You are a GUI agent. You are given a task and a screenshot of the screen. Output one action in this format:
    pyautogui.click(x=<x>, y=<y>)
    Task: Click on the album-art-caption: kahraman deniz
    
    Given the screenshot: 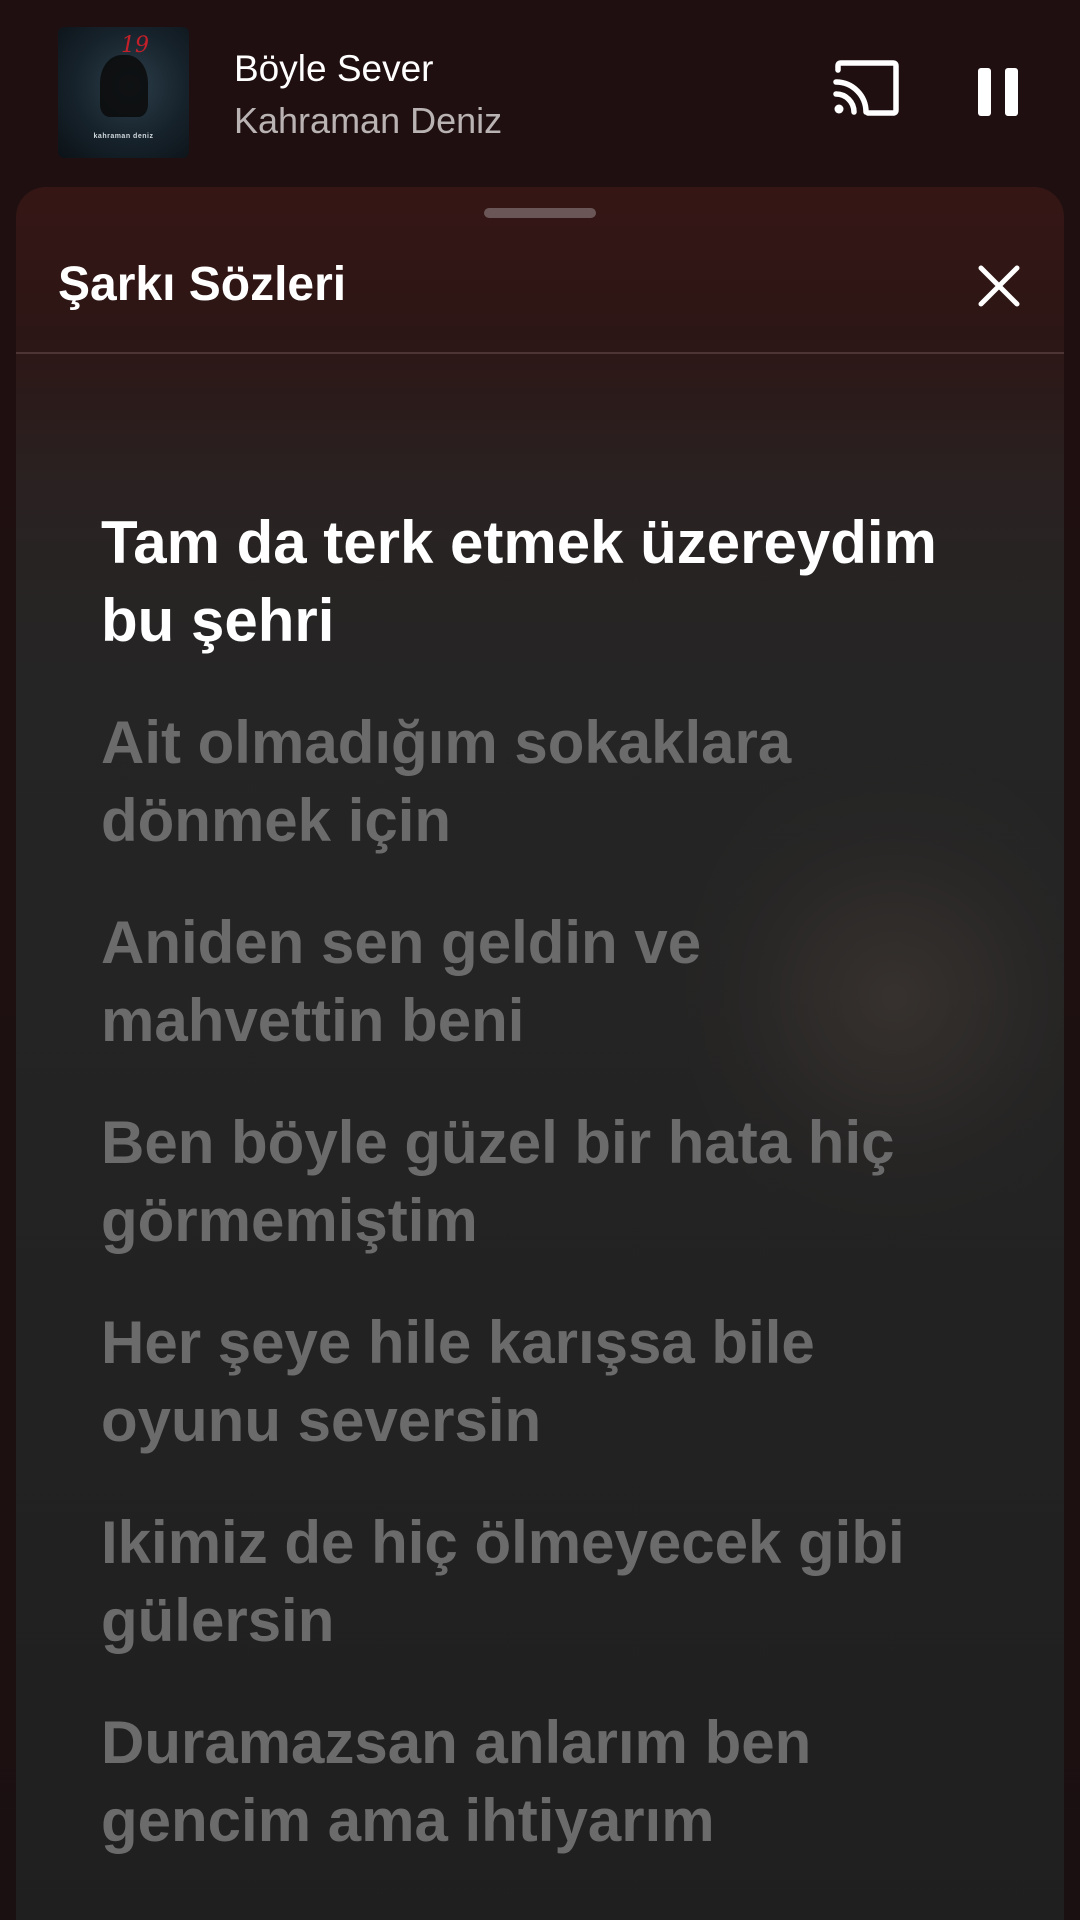 What is the action you would take?
    pyautogui.click(x=123, y=136)
    